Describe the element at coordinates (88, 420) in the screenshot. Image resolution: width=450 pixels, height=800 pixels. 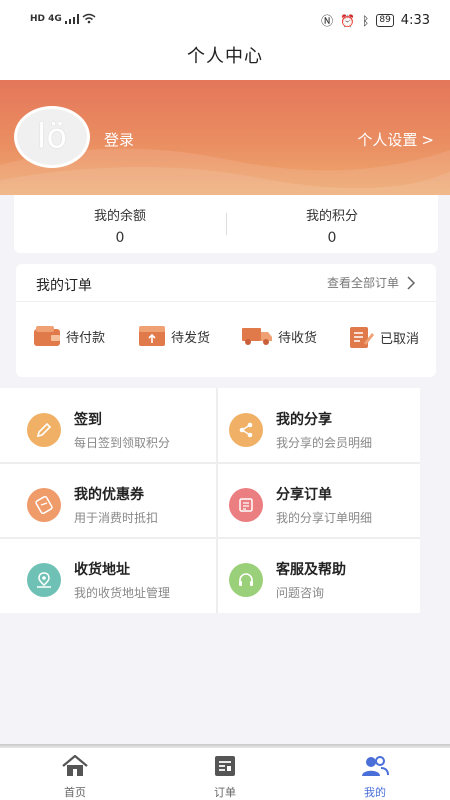
I see `menu-item-title: 签到` at that location.